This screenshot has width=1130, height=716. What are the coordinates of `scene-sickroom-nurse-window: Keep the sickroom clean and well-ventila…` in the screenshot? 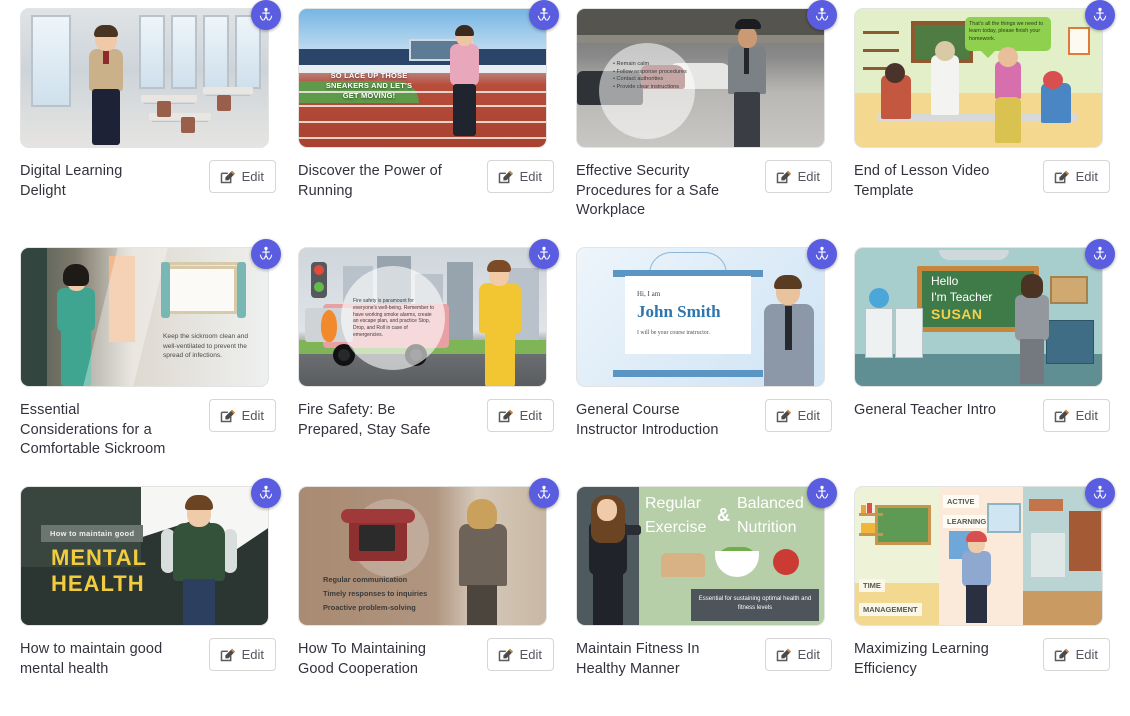 It's located at (144, 317).